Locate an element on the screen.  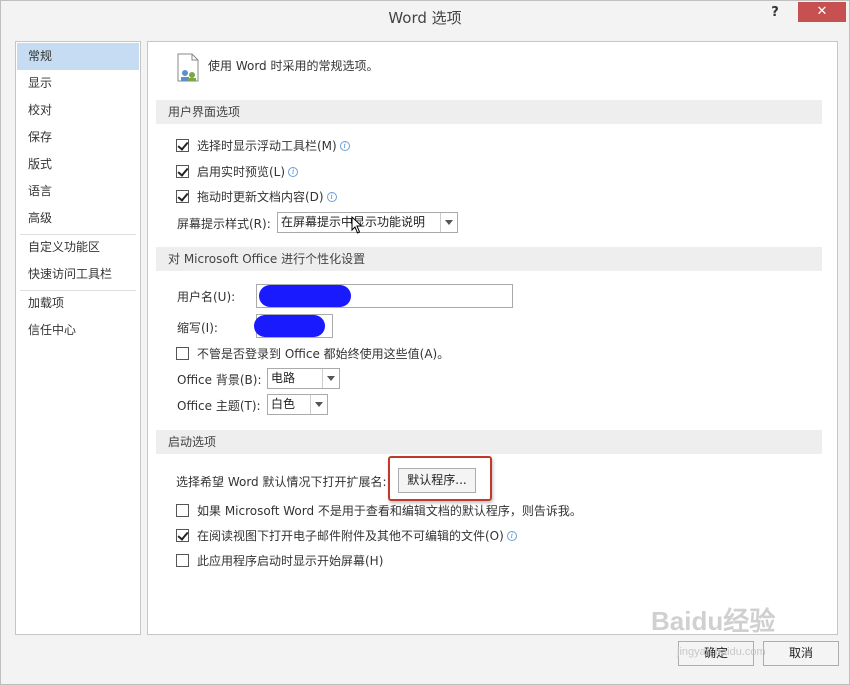
option-live-preview: 启用实时预览(L) i is located at coordinates (237, 171).